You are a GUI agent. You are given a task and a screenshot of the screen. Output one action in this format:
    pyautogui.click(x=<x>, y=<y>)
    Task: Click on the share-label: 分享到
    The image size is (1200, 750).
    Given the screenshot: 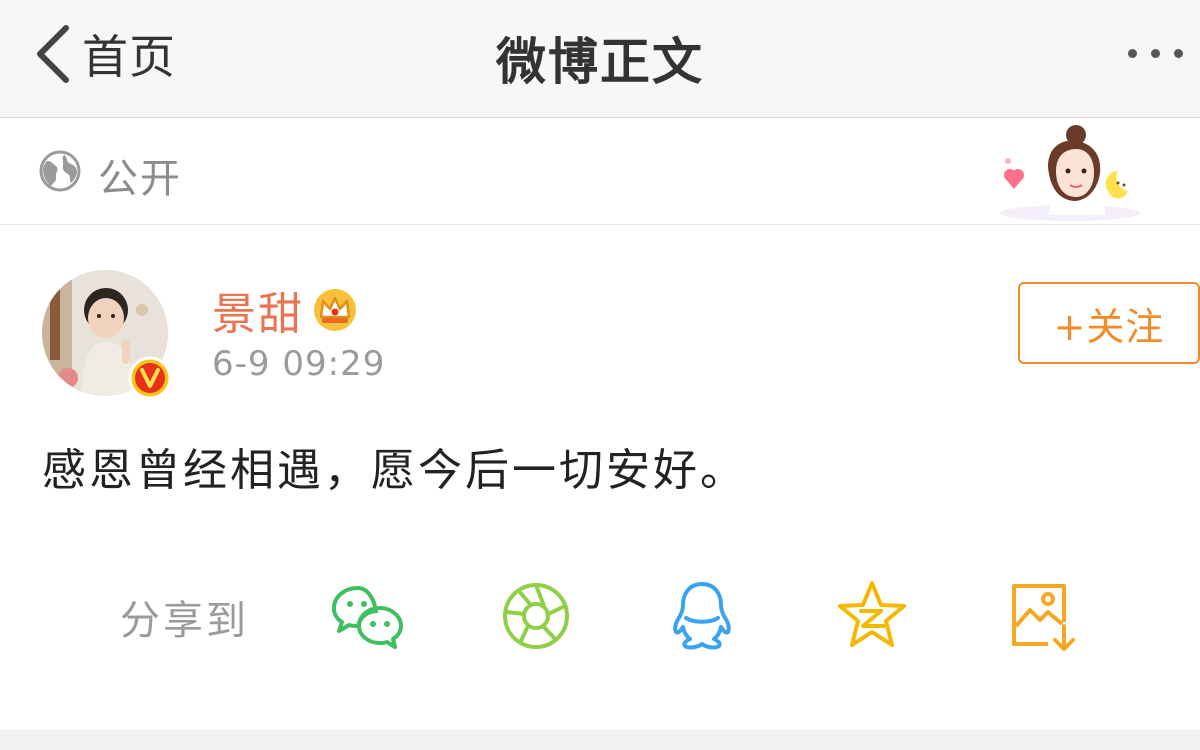 What is the action you would take?
    pyautogui.click(x=184, y=621)
    